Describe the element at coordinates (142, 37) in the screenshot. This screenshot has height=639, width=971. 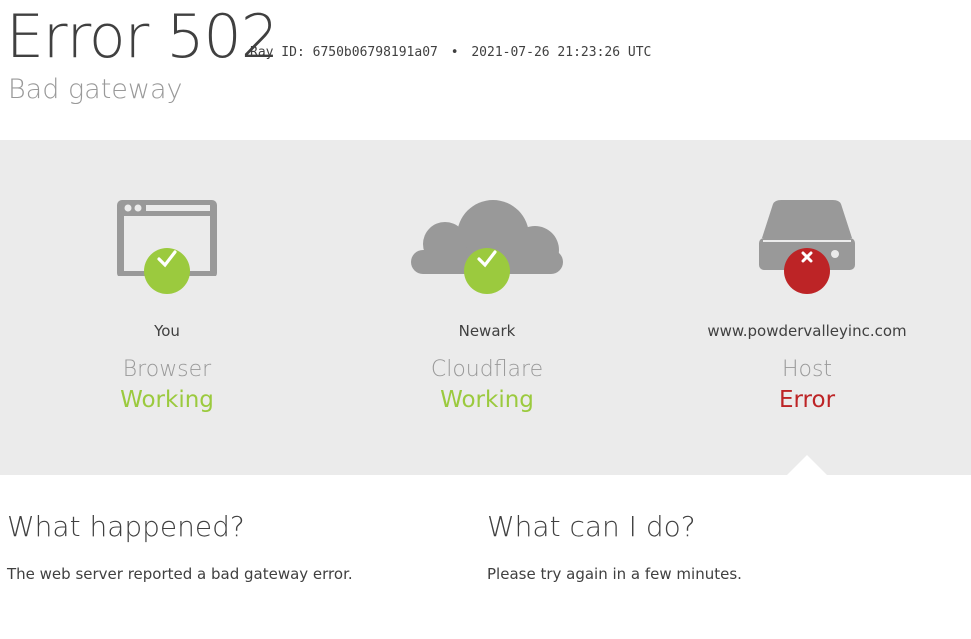
I see `error-code-title: Error 502` at that location.